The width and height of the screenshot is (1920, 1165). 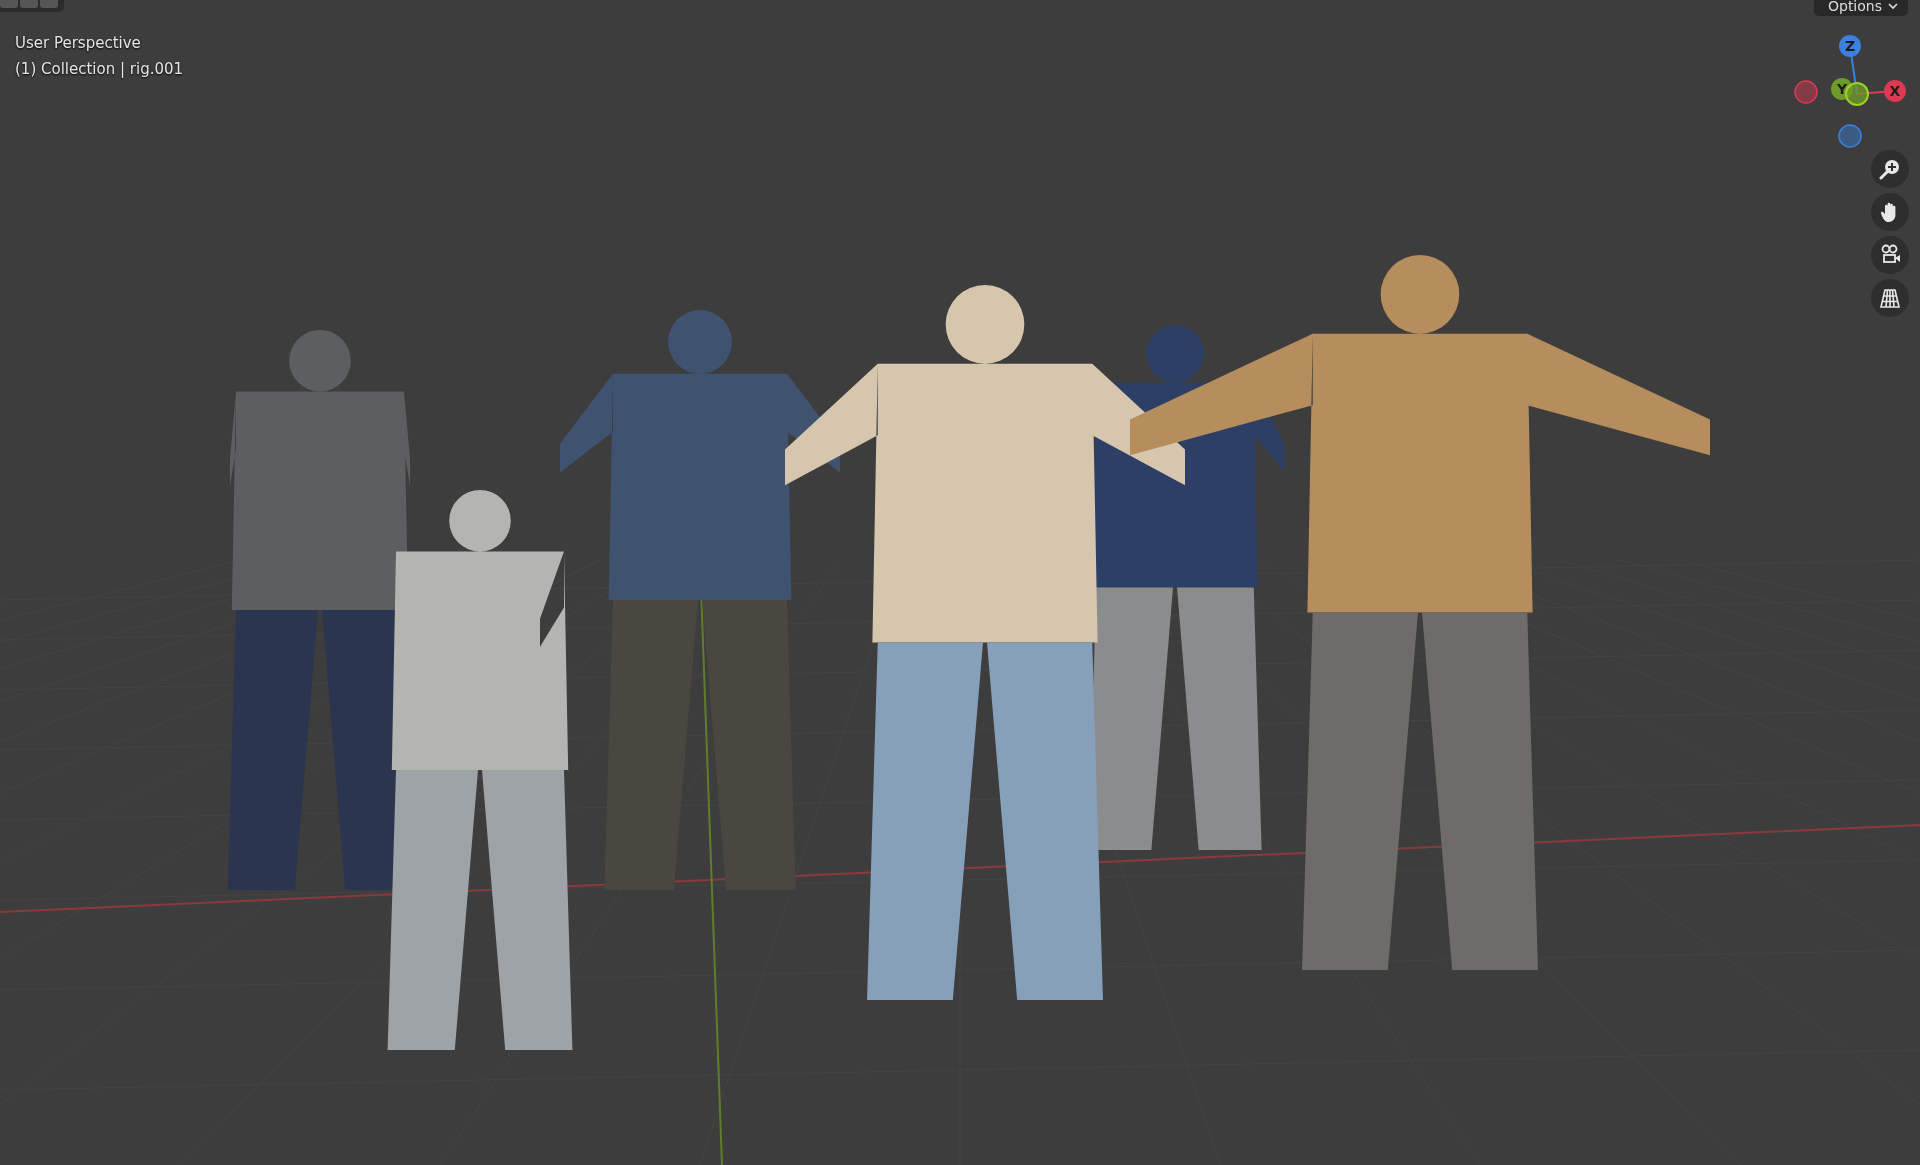 I want to click on axis-handle: X, so click(x=1895, y=91).